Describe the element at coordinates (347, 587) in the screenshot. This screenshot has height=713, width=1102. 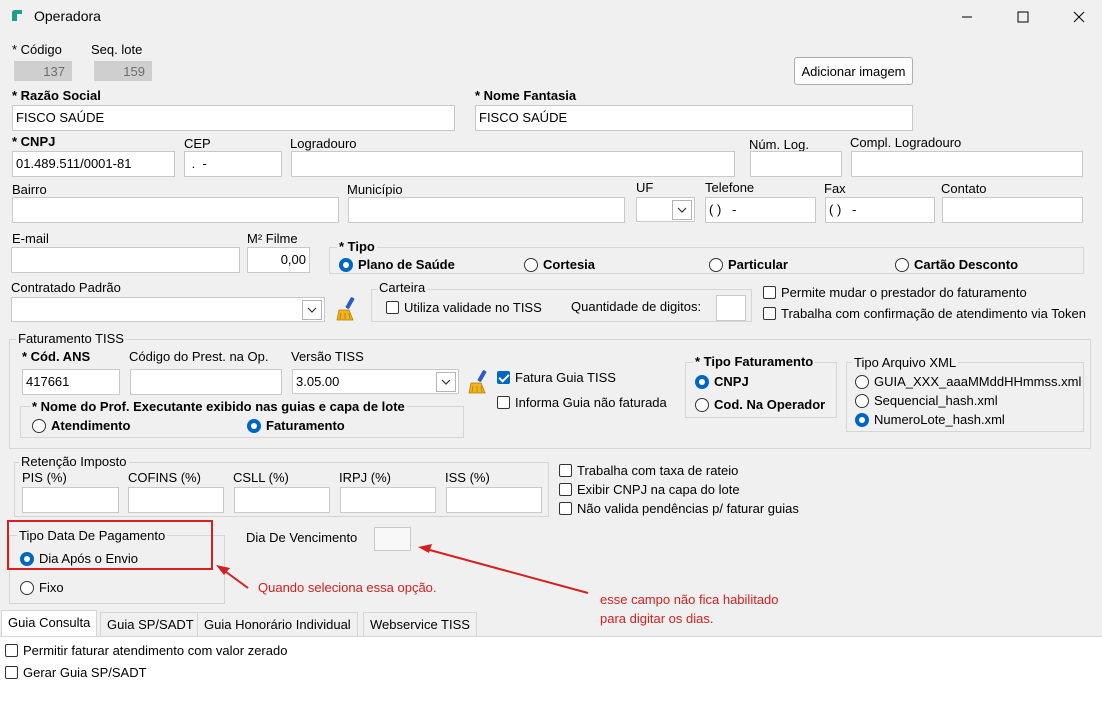
I see `annotation-note-1: Quando seleciona essa opção.` at that location.